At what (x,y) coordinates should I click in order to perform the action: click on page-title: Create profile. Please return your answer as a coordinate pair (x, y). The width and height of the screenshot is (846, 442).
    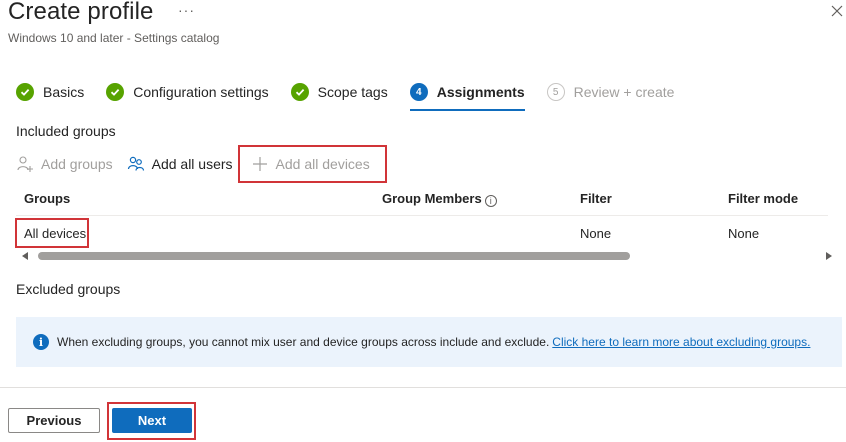
    Looking at the image, I should click on (81, 12).